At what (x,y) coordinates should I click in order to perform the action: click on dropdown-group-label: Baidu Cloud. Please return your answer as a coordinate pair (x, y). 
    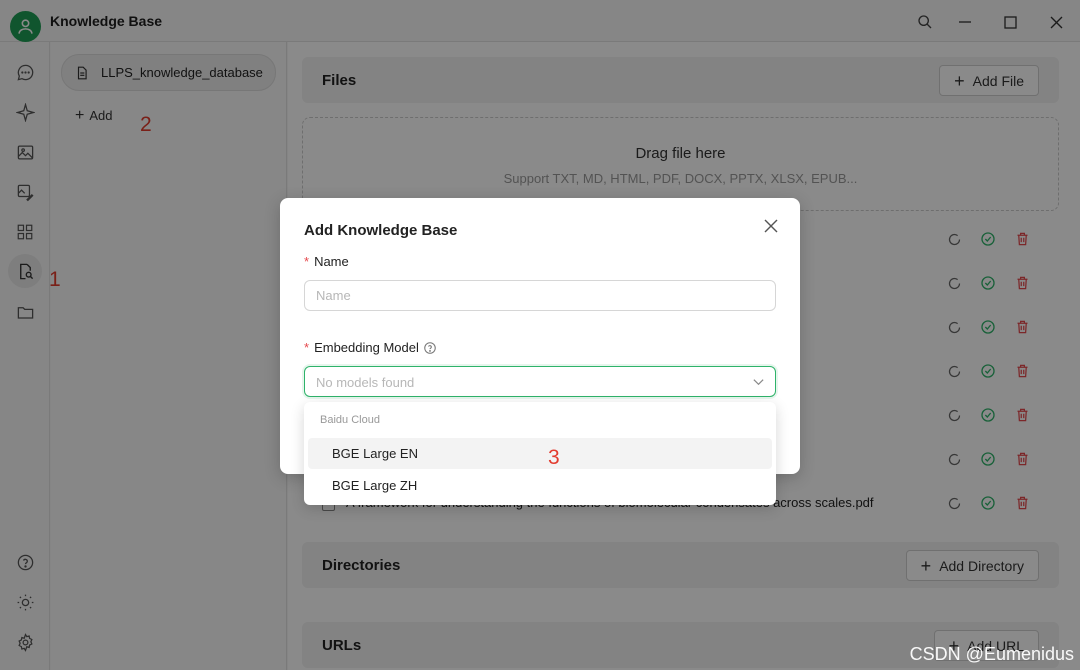
    Looking at the image, I should click on (350, 420).